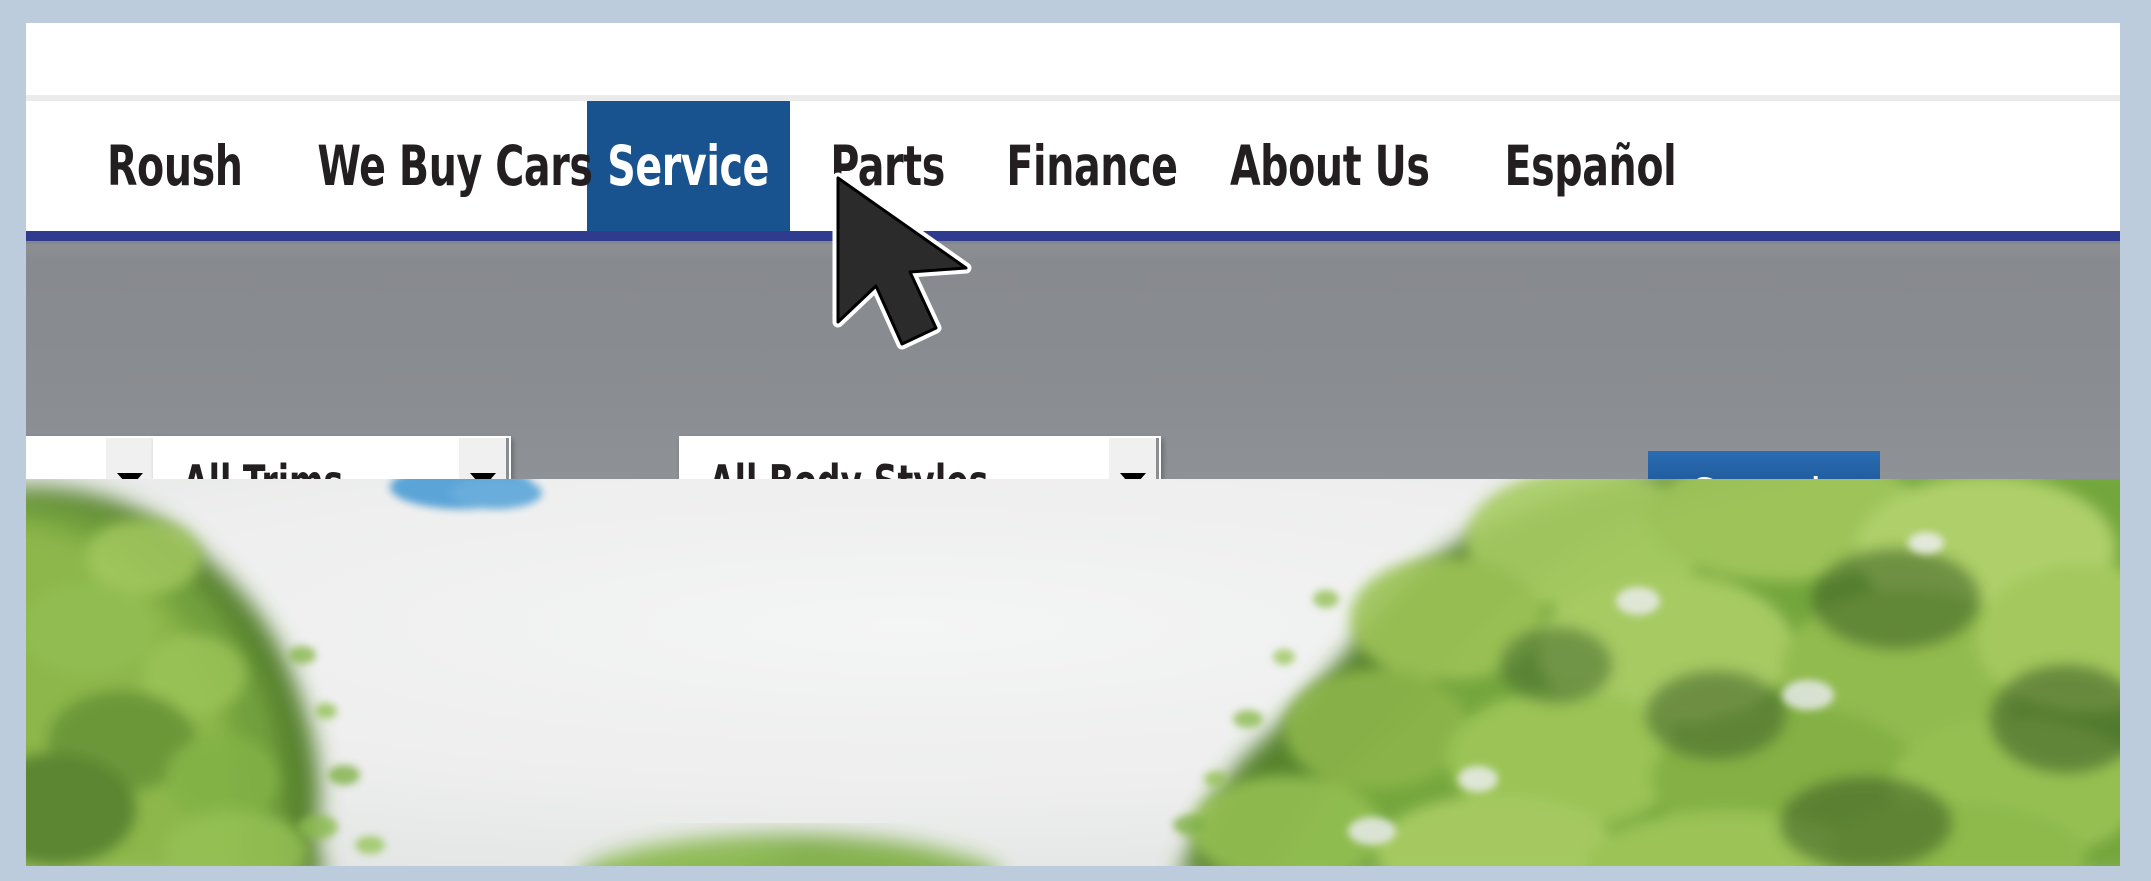 Image resolution: width=2151 pixels, height=881 pixels. Describe the element at coordinates (1073, 242) in the screenshot. I see `band-top-hairline` at that location.